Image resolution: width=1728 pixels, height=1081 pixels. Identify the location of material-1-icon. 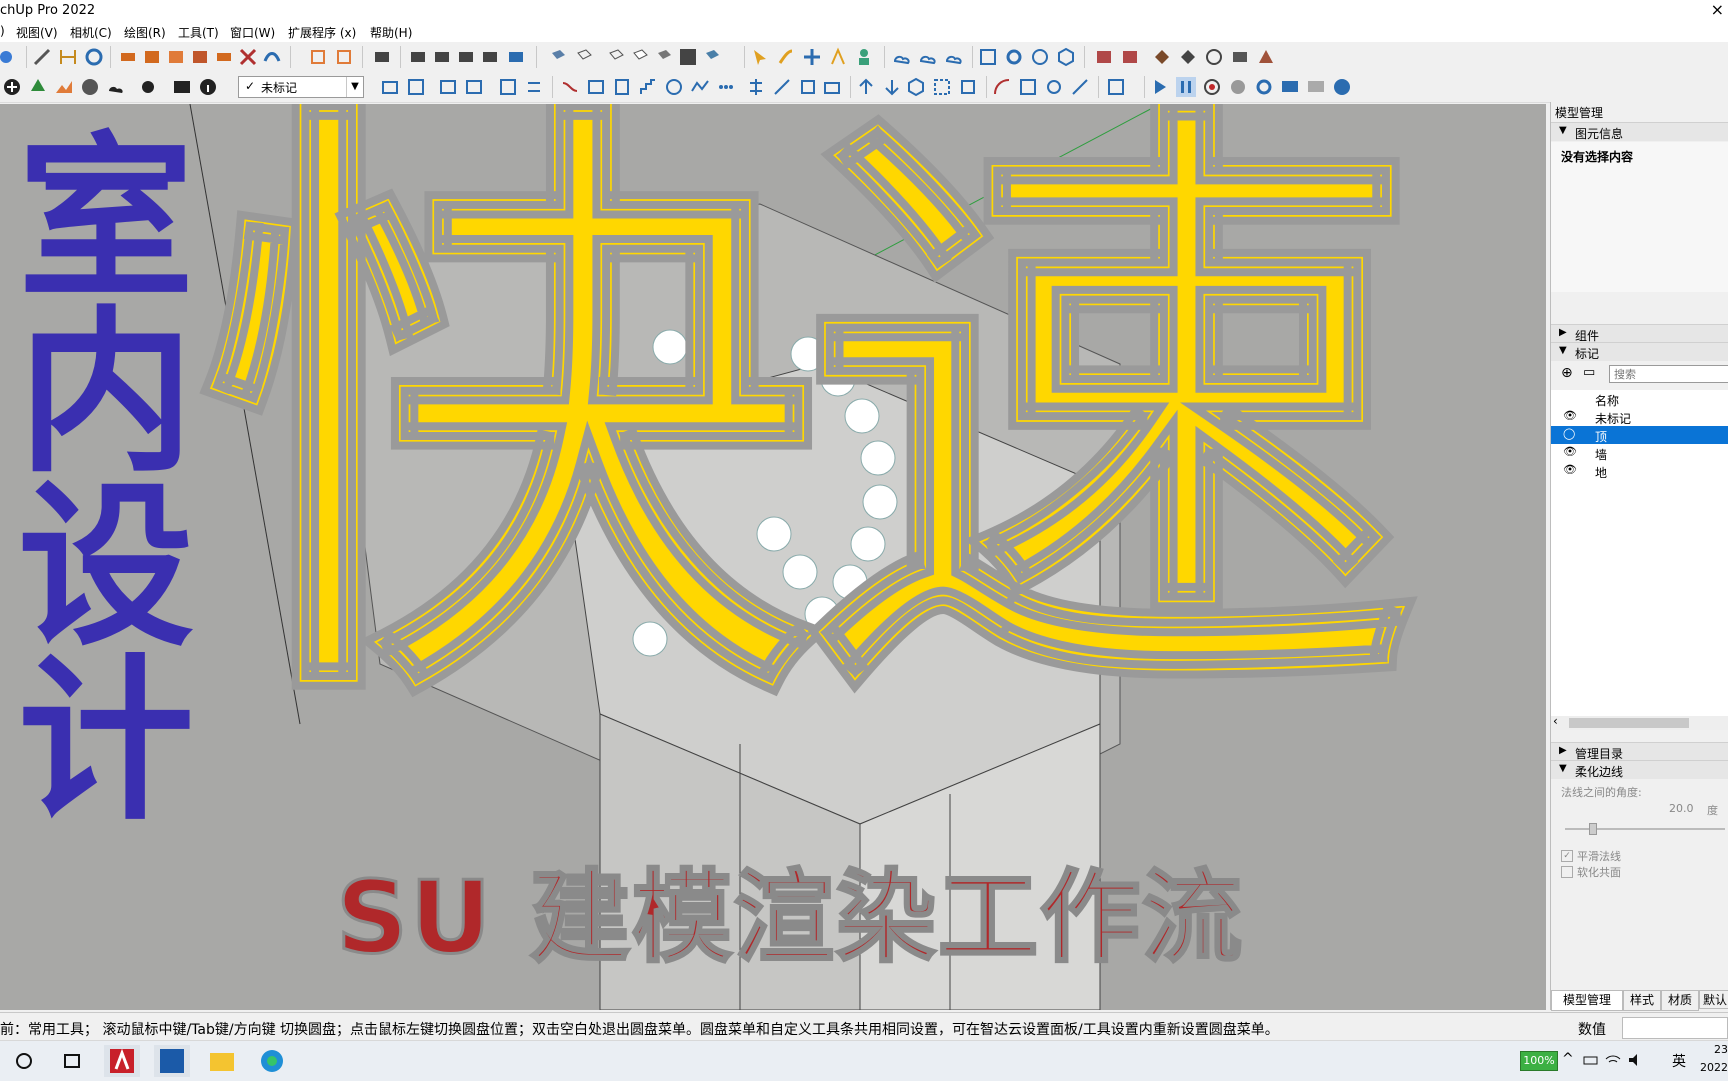
(1104, 57).